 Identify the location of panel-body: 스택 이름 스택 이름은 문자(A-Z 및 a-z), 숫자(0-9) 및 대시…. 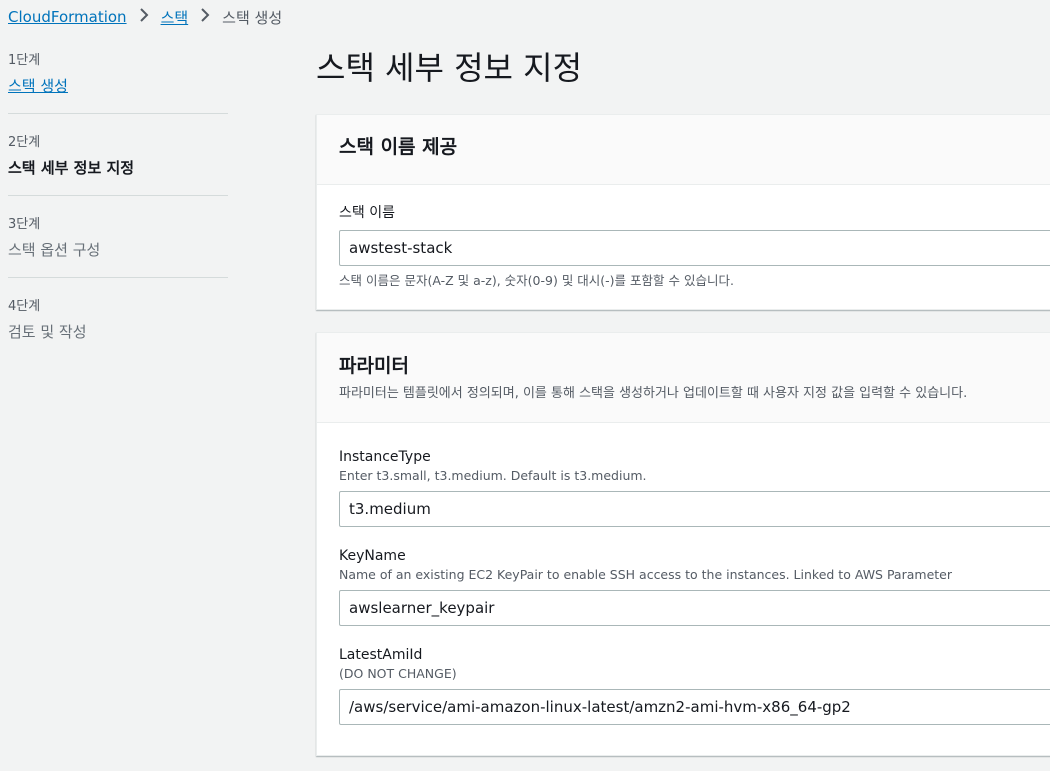
(683, 237).